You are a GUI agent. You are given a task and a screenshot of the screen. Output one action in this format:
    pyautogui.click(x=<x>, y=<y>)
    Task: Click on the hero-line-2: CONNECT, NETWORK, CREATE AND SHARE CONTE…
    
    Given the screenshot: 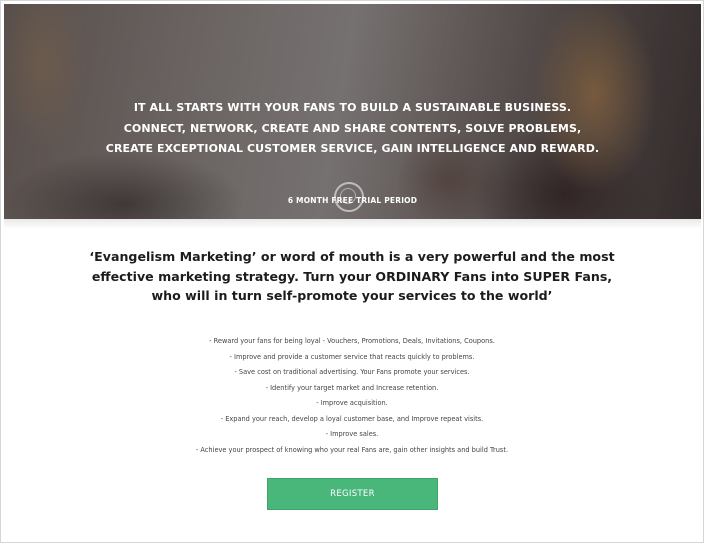 What is the action you would take?
    pyautogui.click(x=352, y=128)
    